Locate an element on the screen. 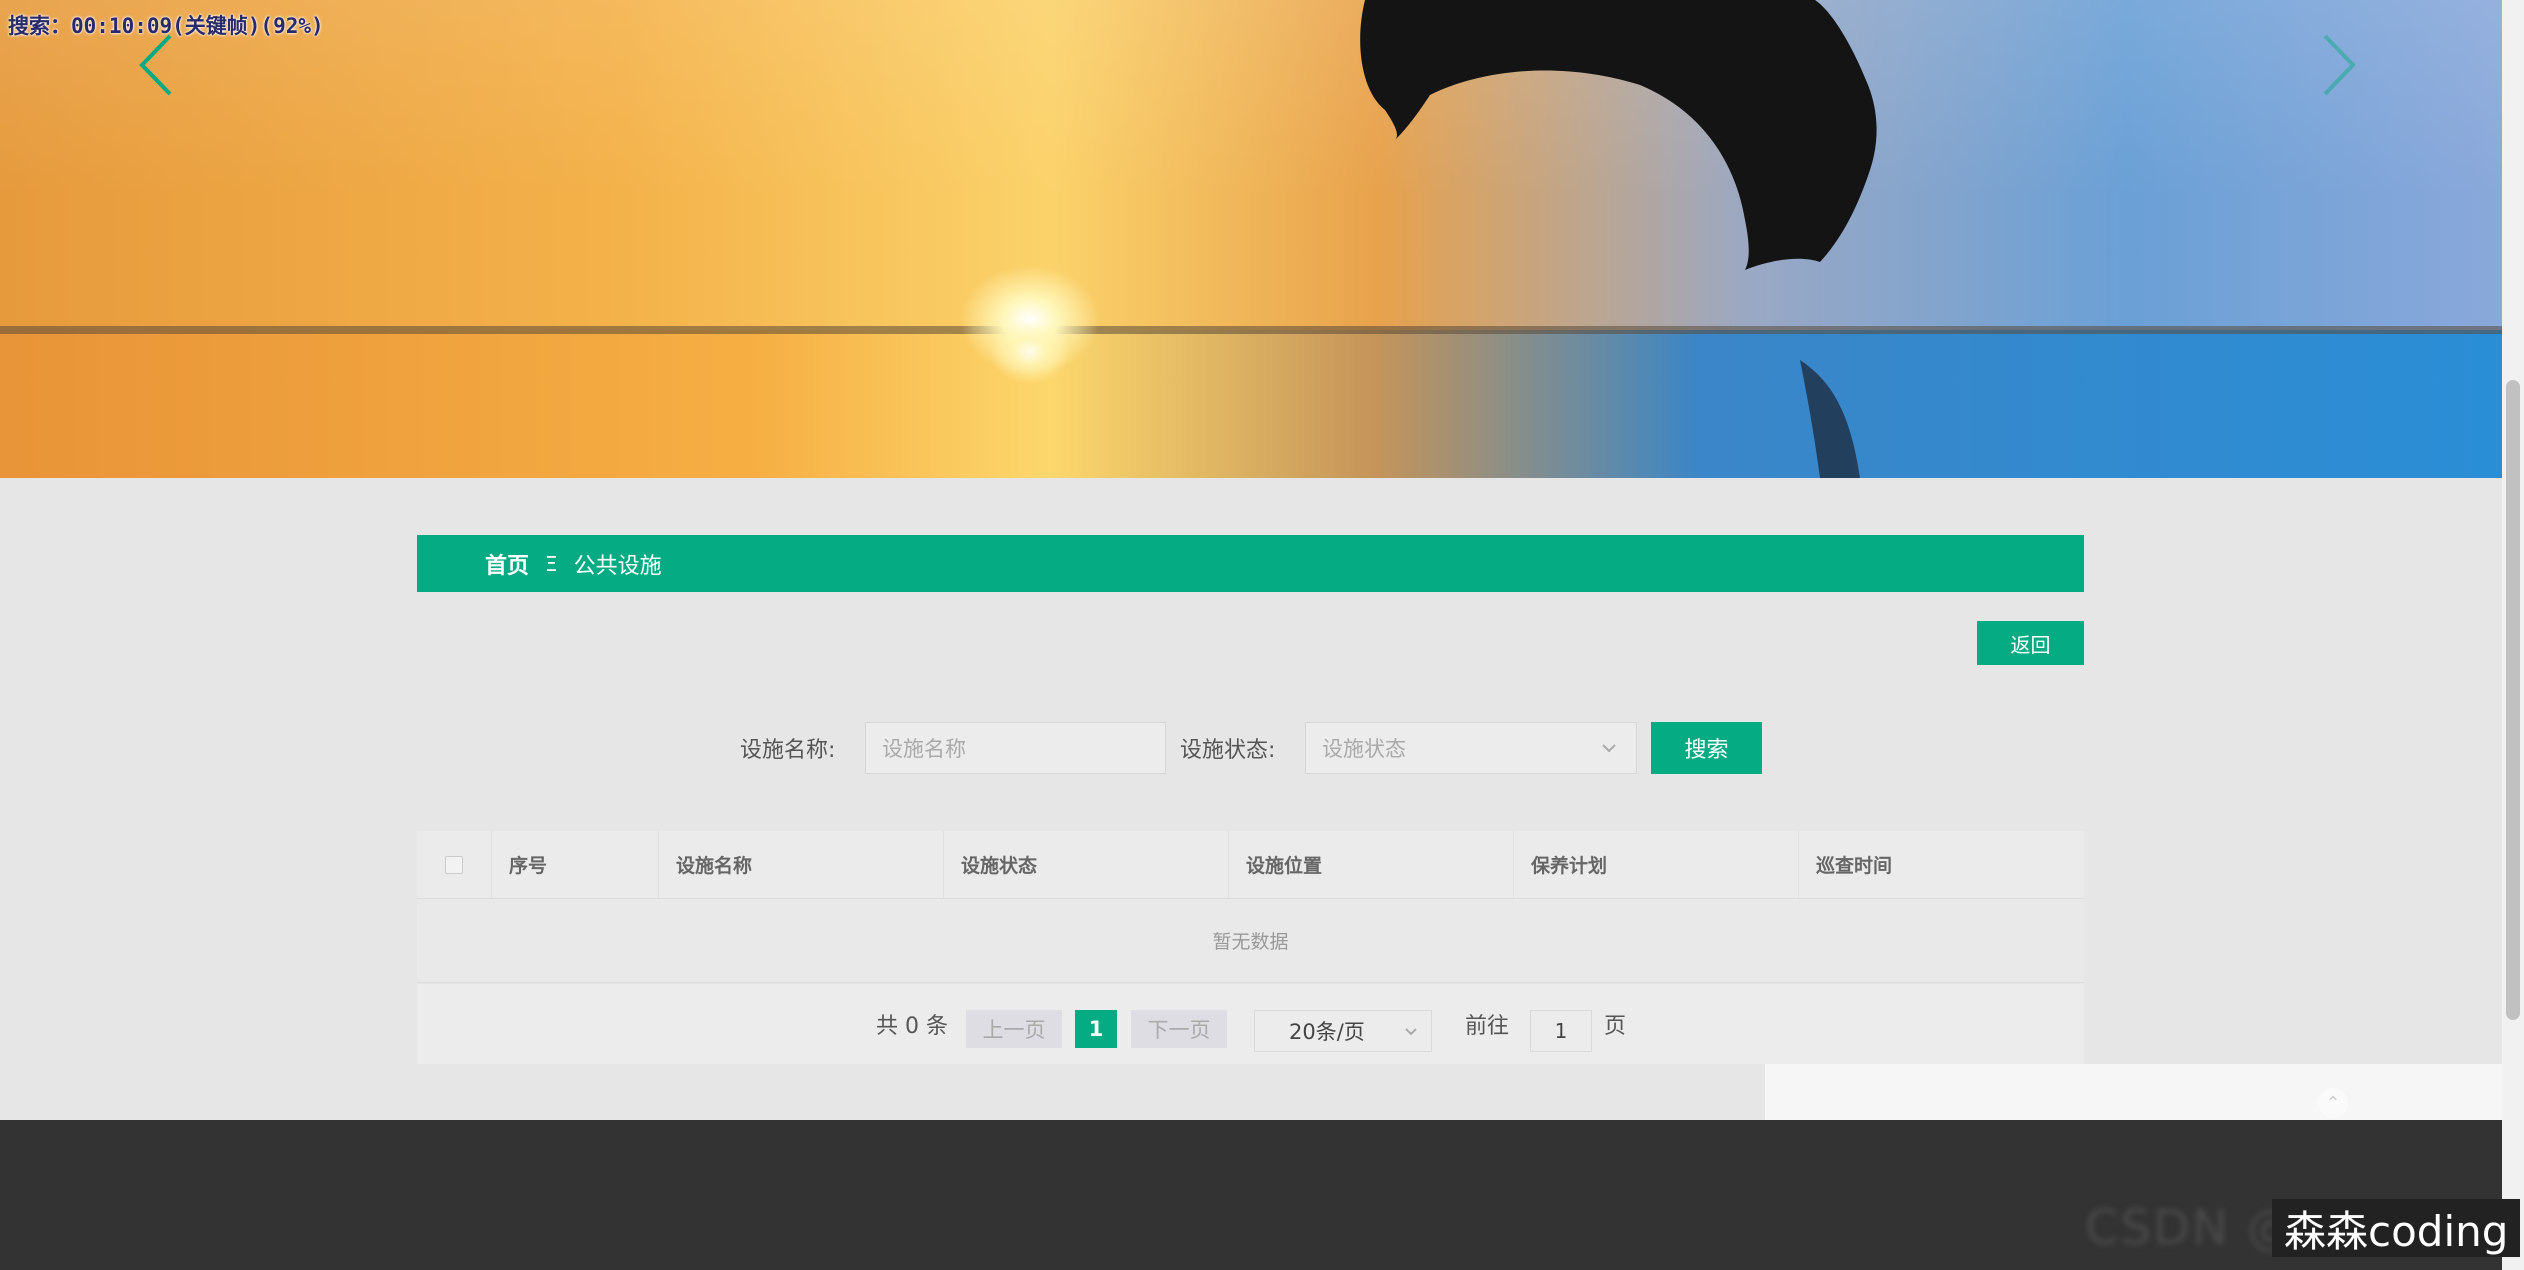 The height and width of the screenshot is (1270, 2524). facility-status-label-row: 设施状态: is located at coordinates (1227, 748).